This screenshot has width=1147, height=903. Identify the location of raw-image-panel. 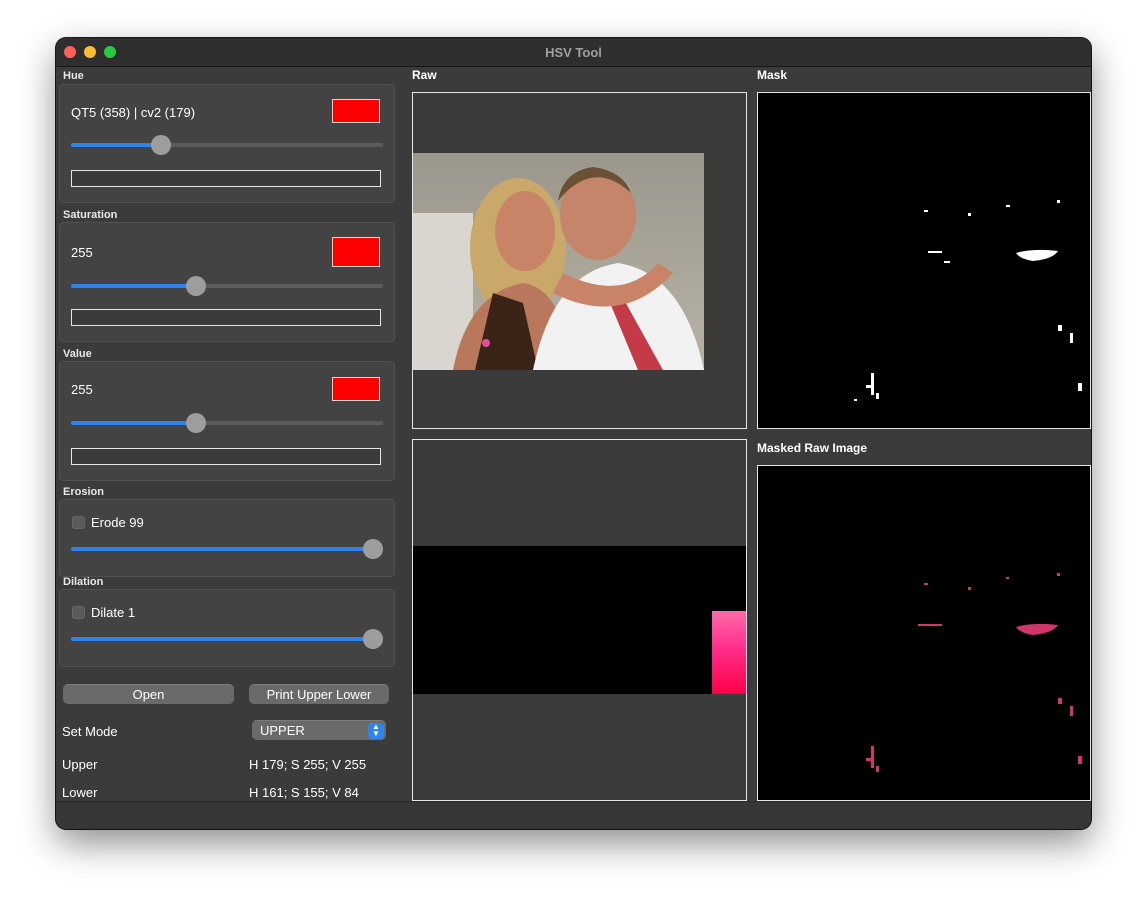
(579, 260).